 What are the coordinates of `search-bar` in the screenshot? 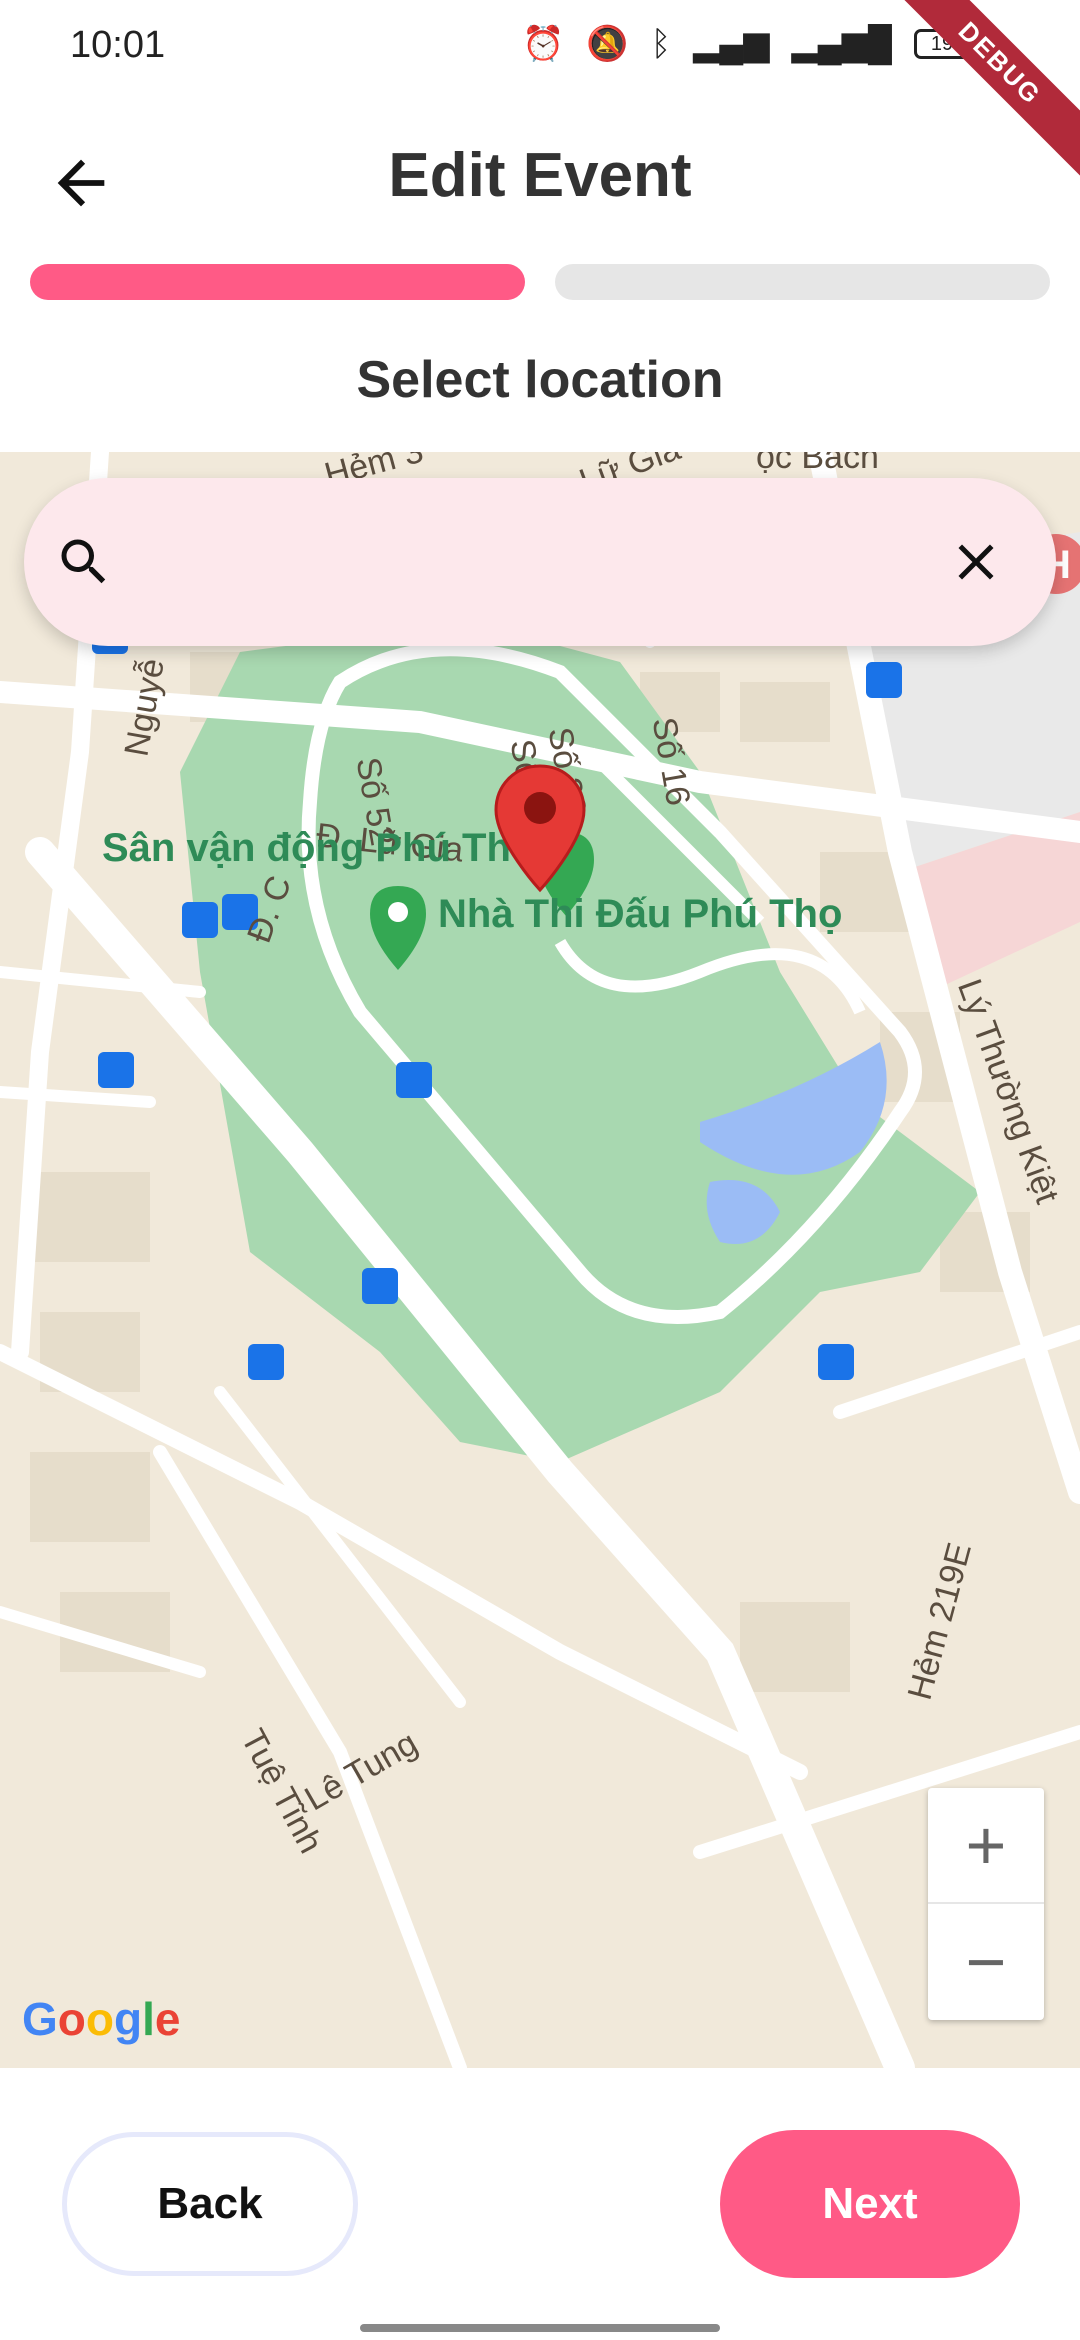 It's located at (540, 562).